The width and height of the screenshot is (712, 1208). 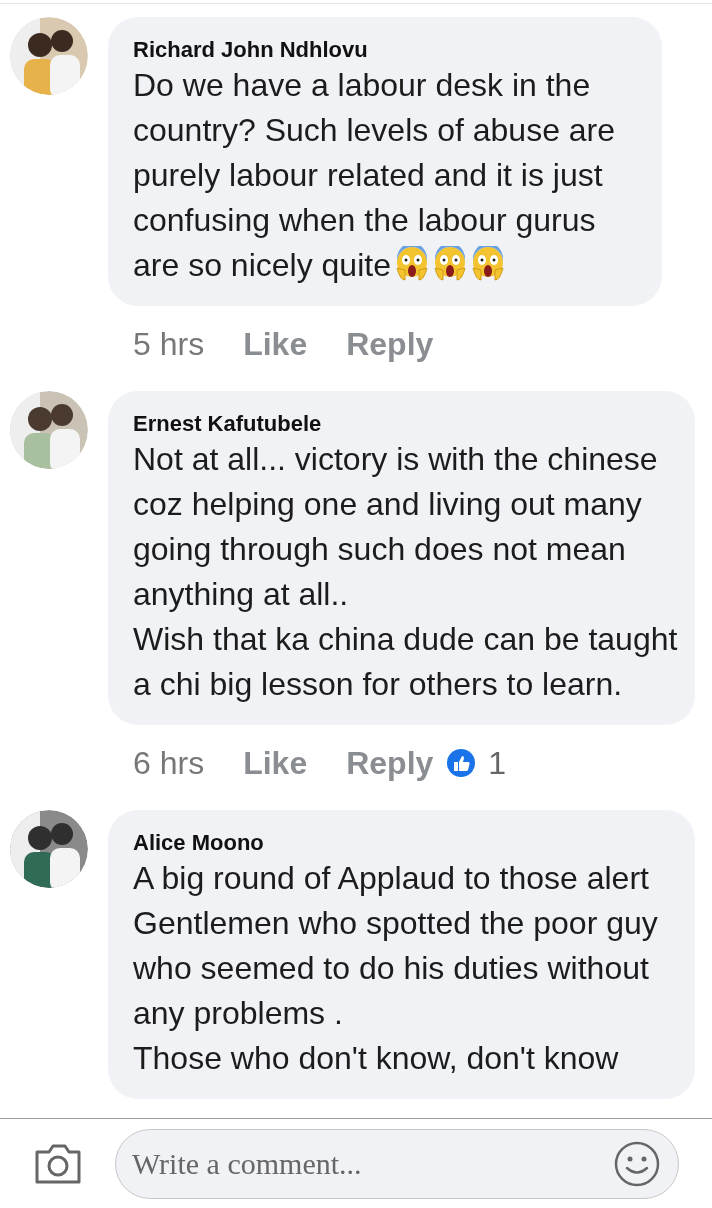 I want to click on like-icon, so click(x=461, y=762).